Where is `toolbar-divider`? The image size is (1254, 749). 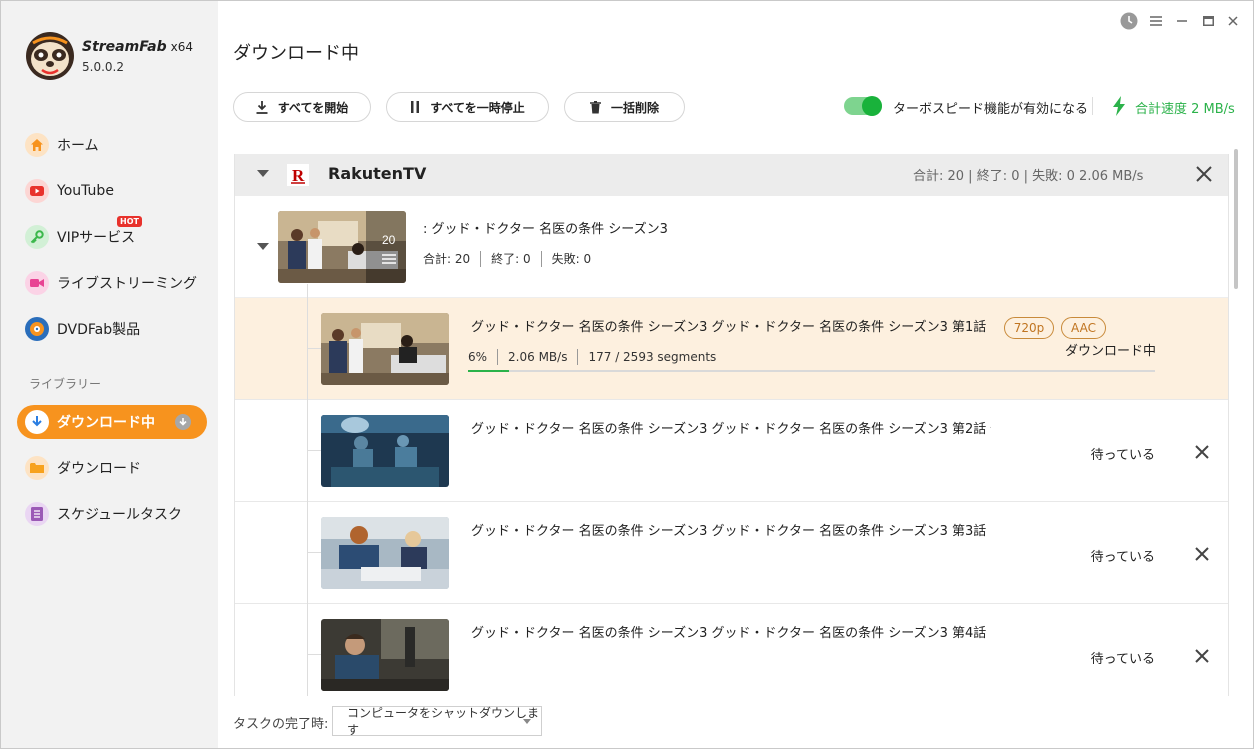
toolbar-divider is located at coordinates (1092, 106).